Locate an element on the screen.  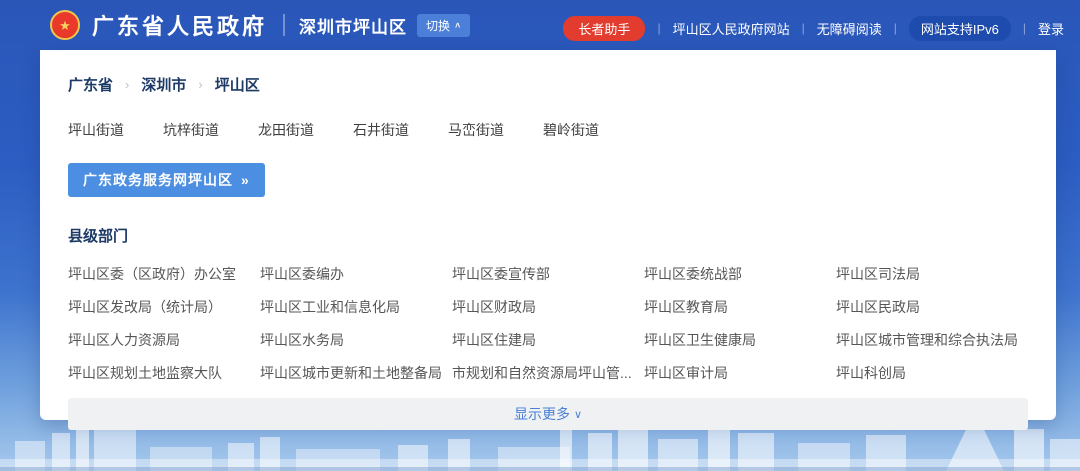
current-district-label: 深圳市坪山区 is located at coordinates (353, 27).